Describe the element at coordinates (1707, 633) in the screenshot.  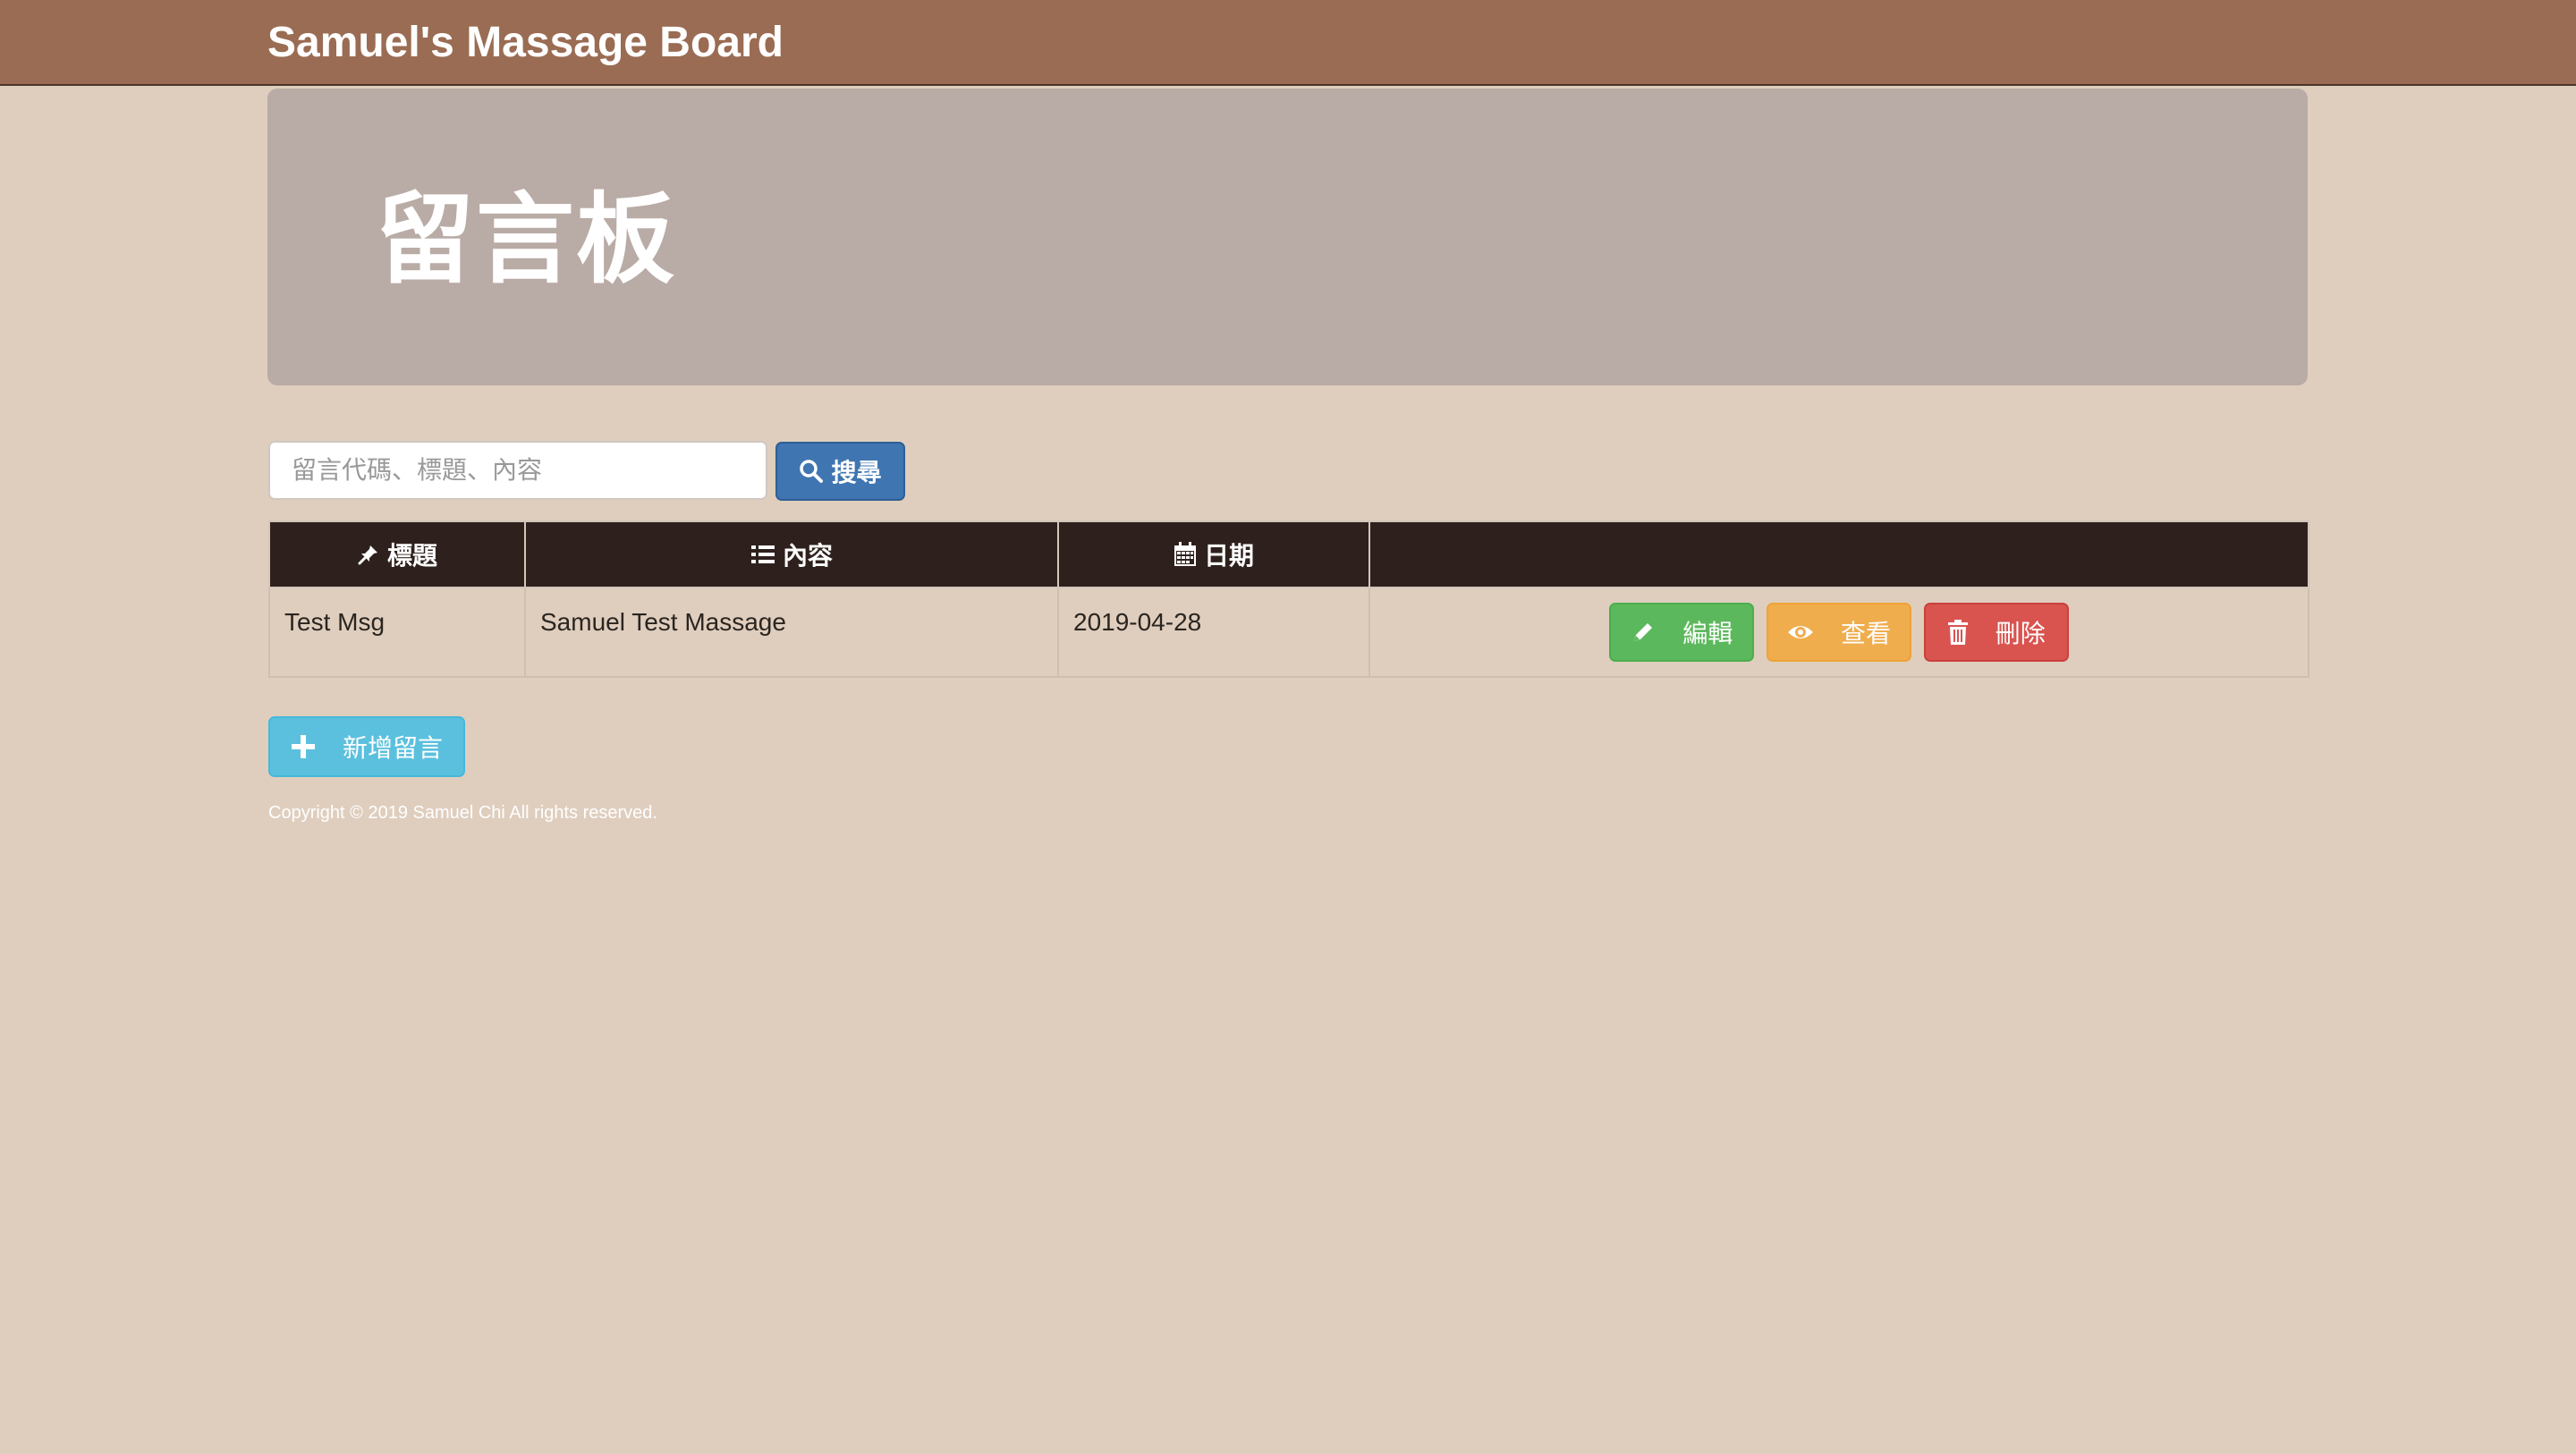
I see `edit-button-label: 編輯` at that location.